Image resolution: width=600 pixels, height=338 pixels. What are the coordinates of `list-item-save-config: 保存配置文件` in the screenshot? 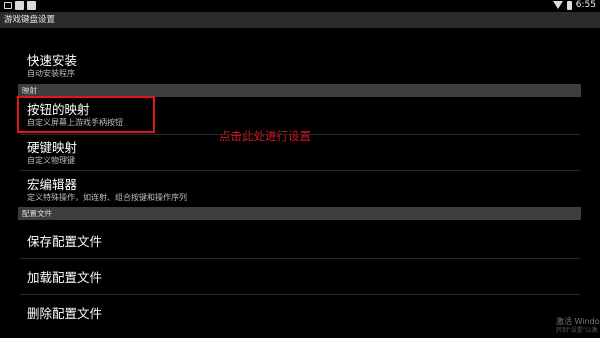 It's located at (300, 239).